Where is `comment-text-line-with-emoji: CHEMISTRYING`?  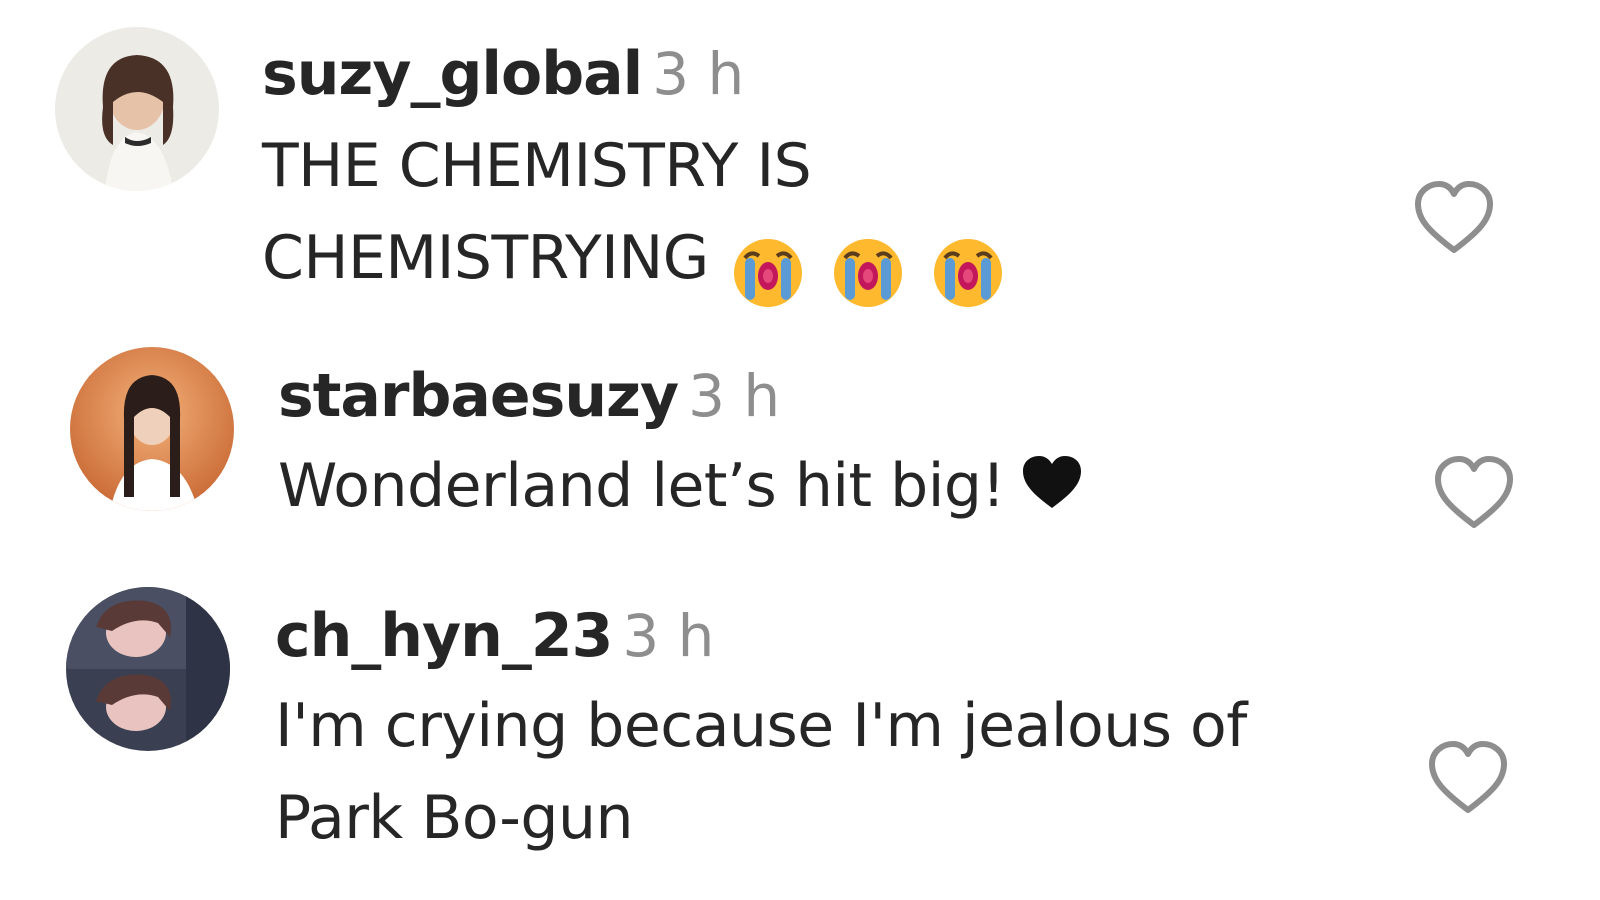
comment-text-line-with-emoji: CHEMISTRYING is located at coordinates (646, 264).